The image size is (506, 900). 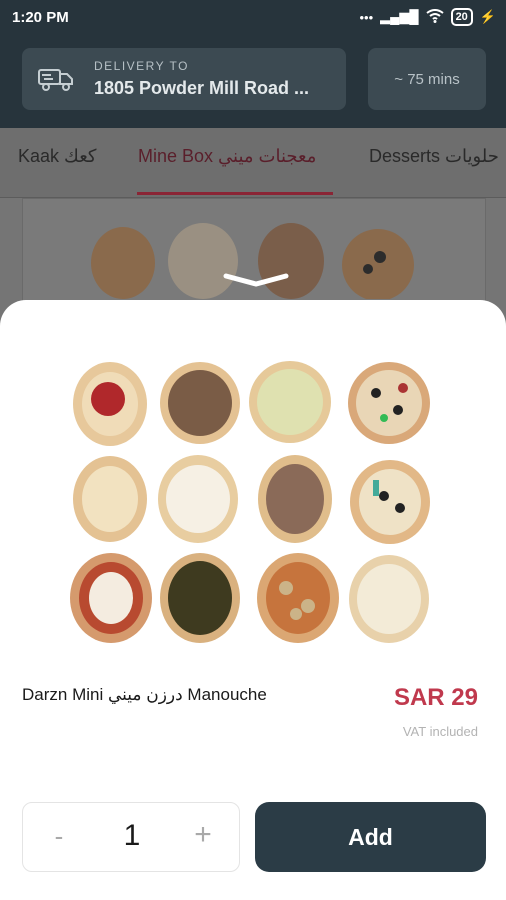 What do you see at coordinates (435, 697) in the screenshot?
I see `product-price: SAR 29` at bounding box center [435, 697].